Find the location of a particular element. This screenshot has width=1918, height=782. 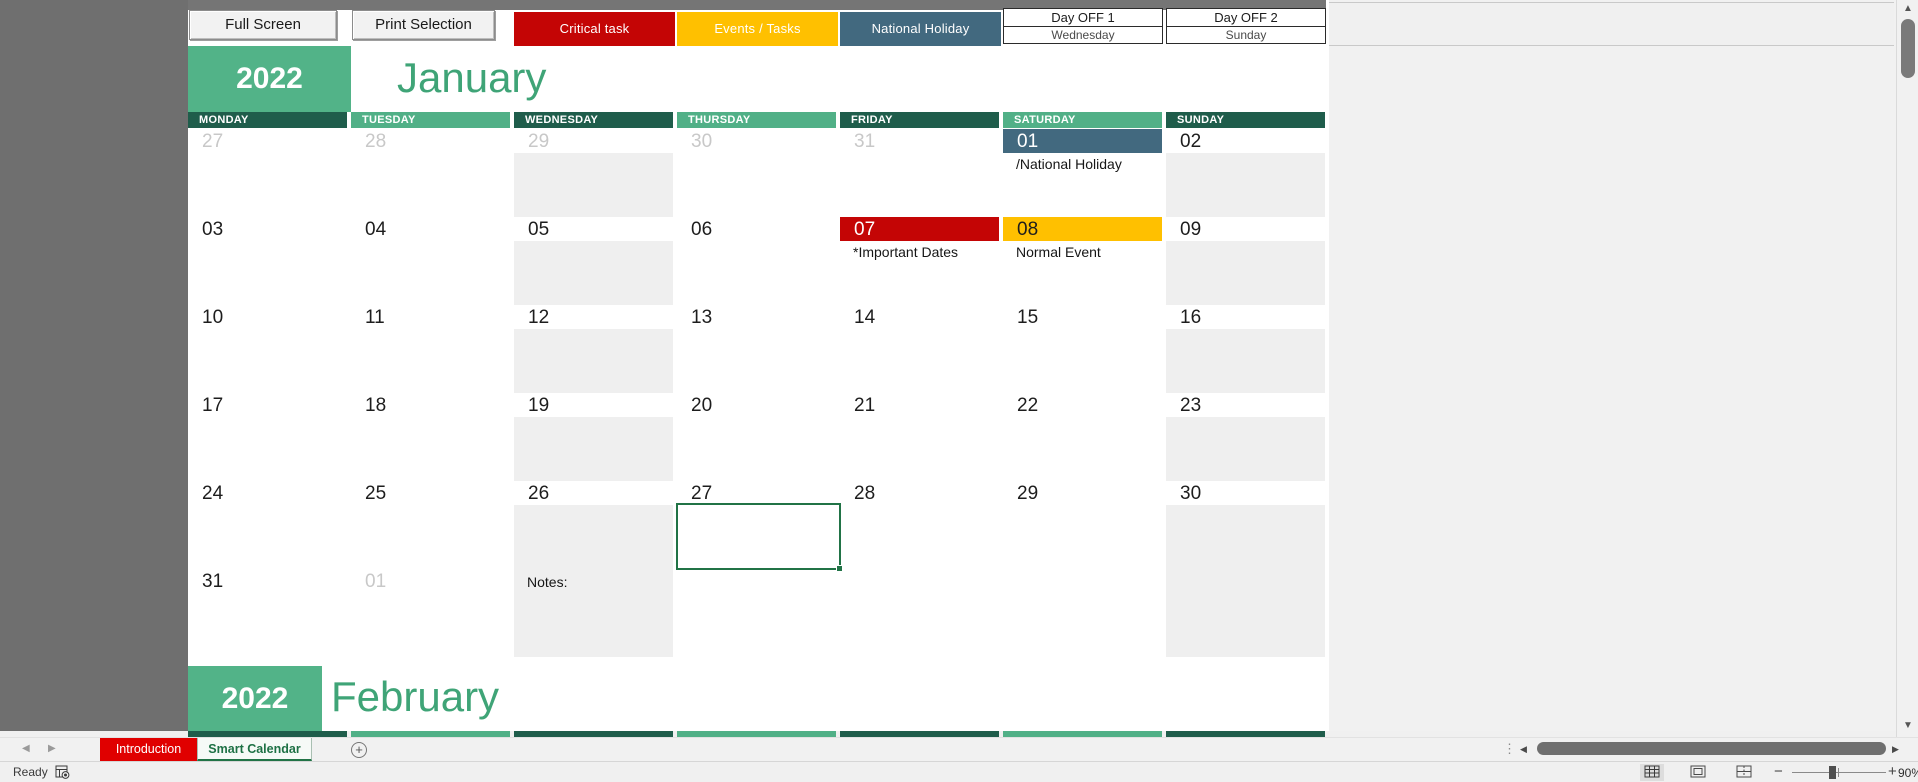

month-title-february: February is located at coordinates (415, 696).